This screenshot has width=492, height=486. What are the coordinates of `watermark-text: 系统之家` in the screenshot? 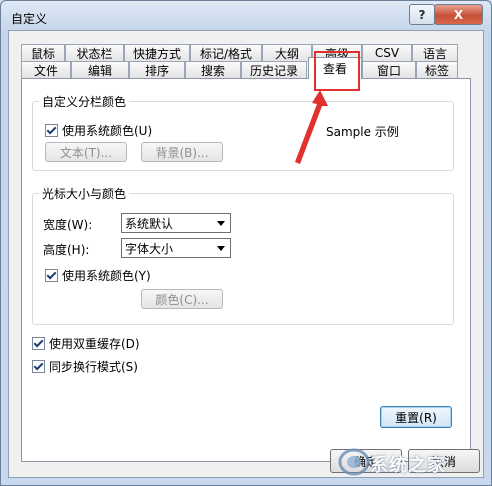 It's located at (408, 465).